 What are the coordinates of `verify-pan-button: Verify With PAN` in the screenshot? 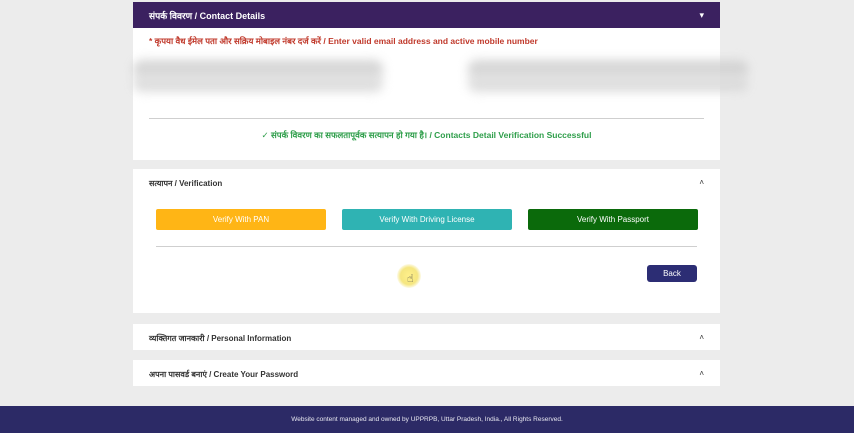 It's located at (241, 219).